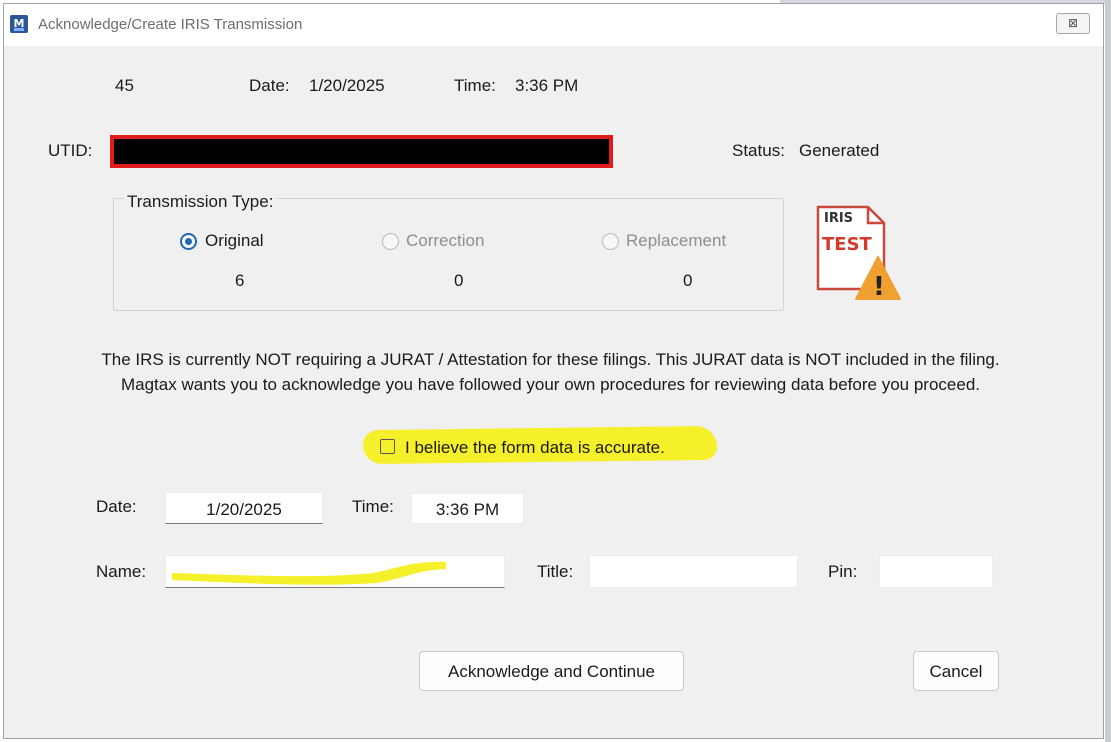 Image resolution: width=1111 pixels, height=742 pixels. Describe the element at coordinates (535, 448) in the screenshot. I see `accuracy-checkbox-label: I believe the form data is accurate.` at that location.